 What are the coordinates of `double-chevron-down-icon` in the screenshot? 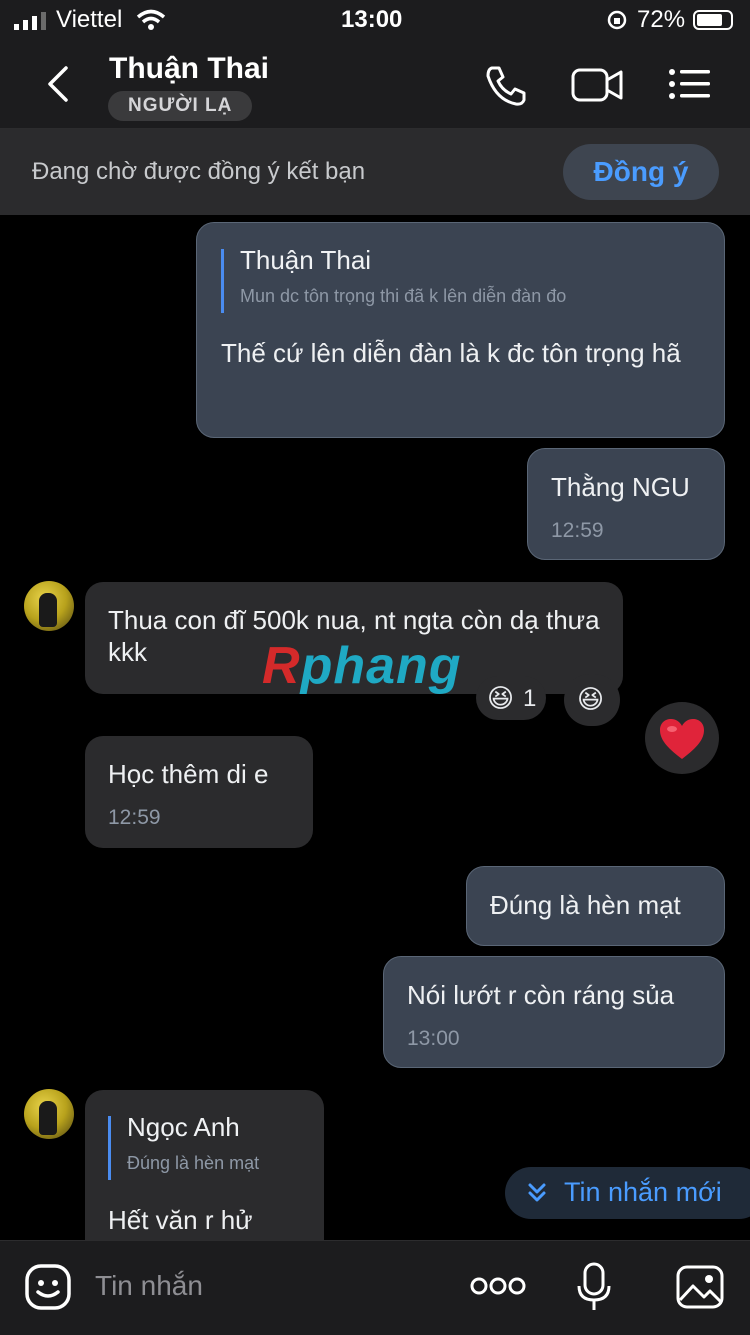 It's located at (537, 1192).